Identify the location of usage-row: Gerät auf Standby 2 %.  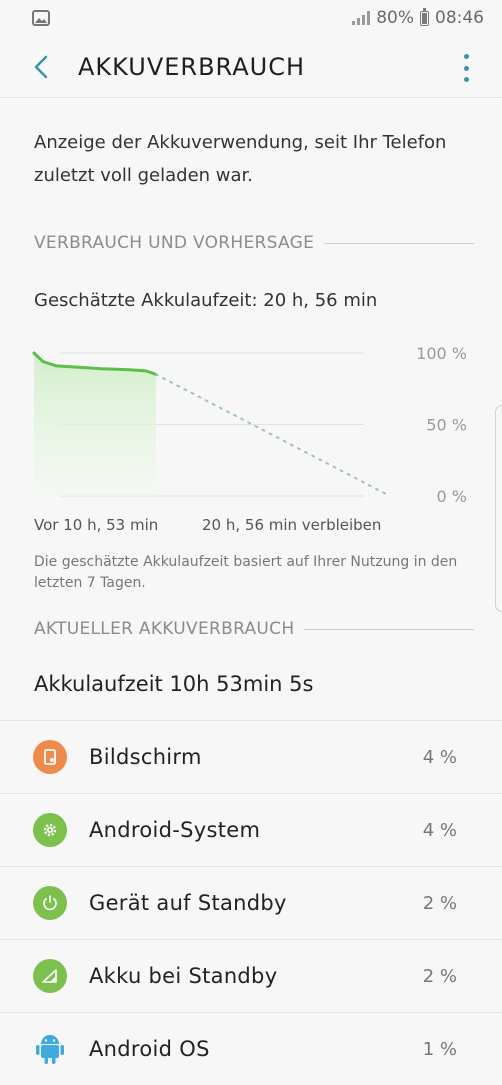
(251, 902).